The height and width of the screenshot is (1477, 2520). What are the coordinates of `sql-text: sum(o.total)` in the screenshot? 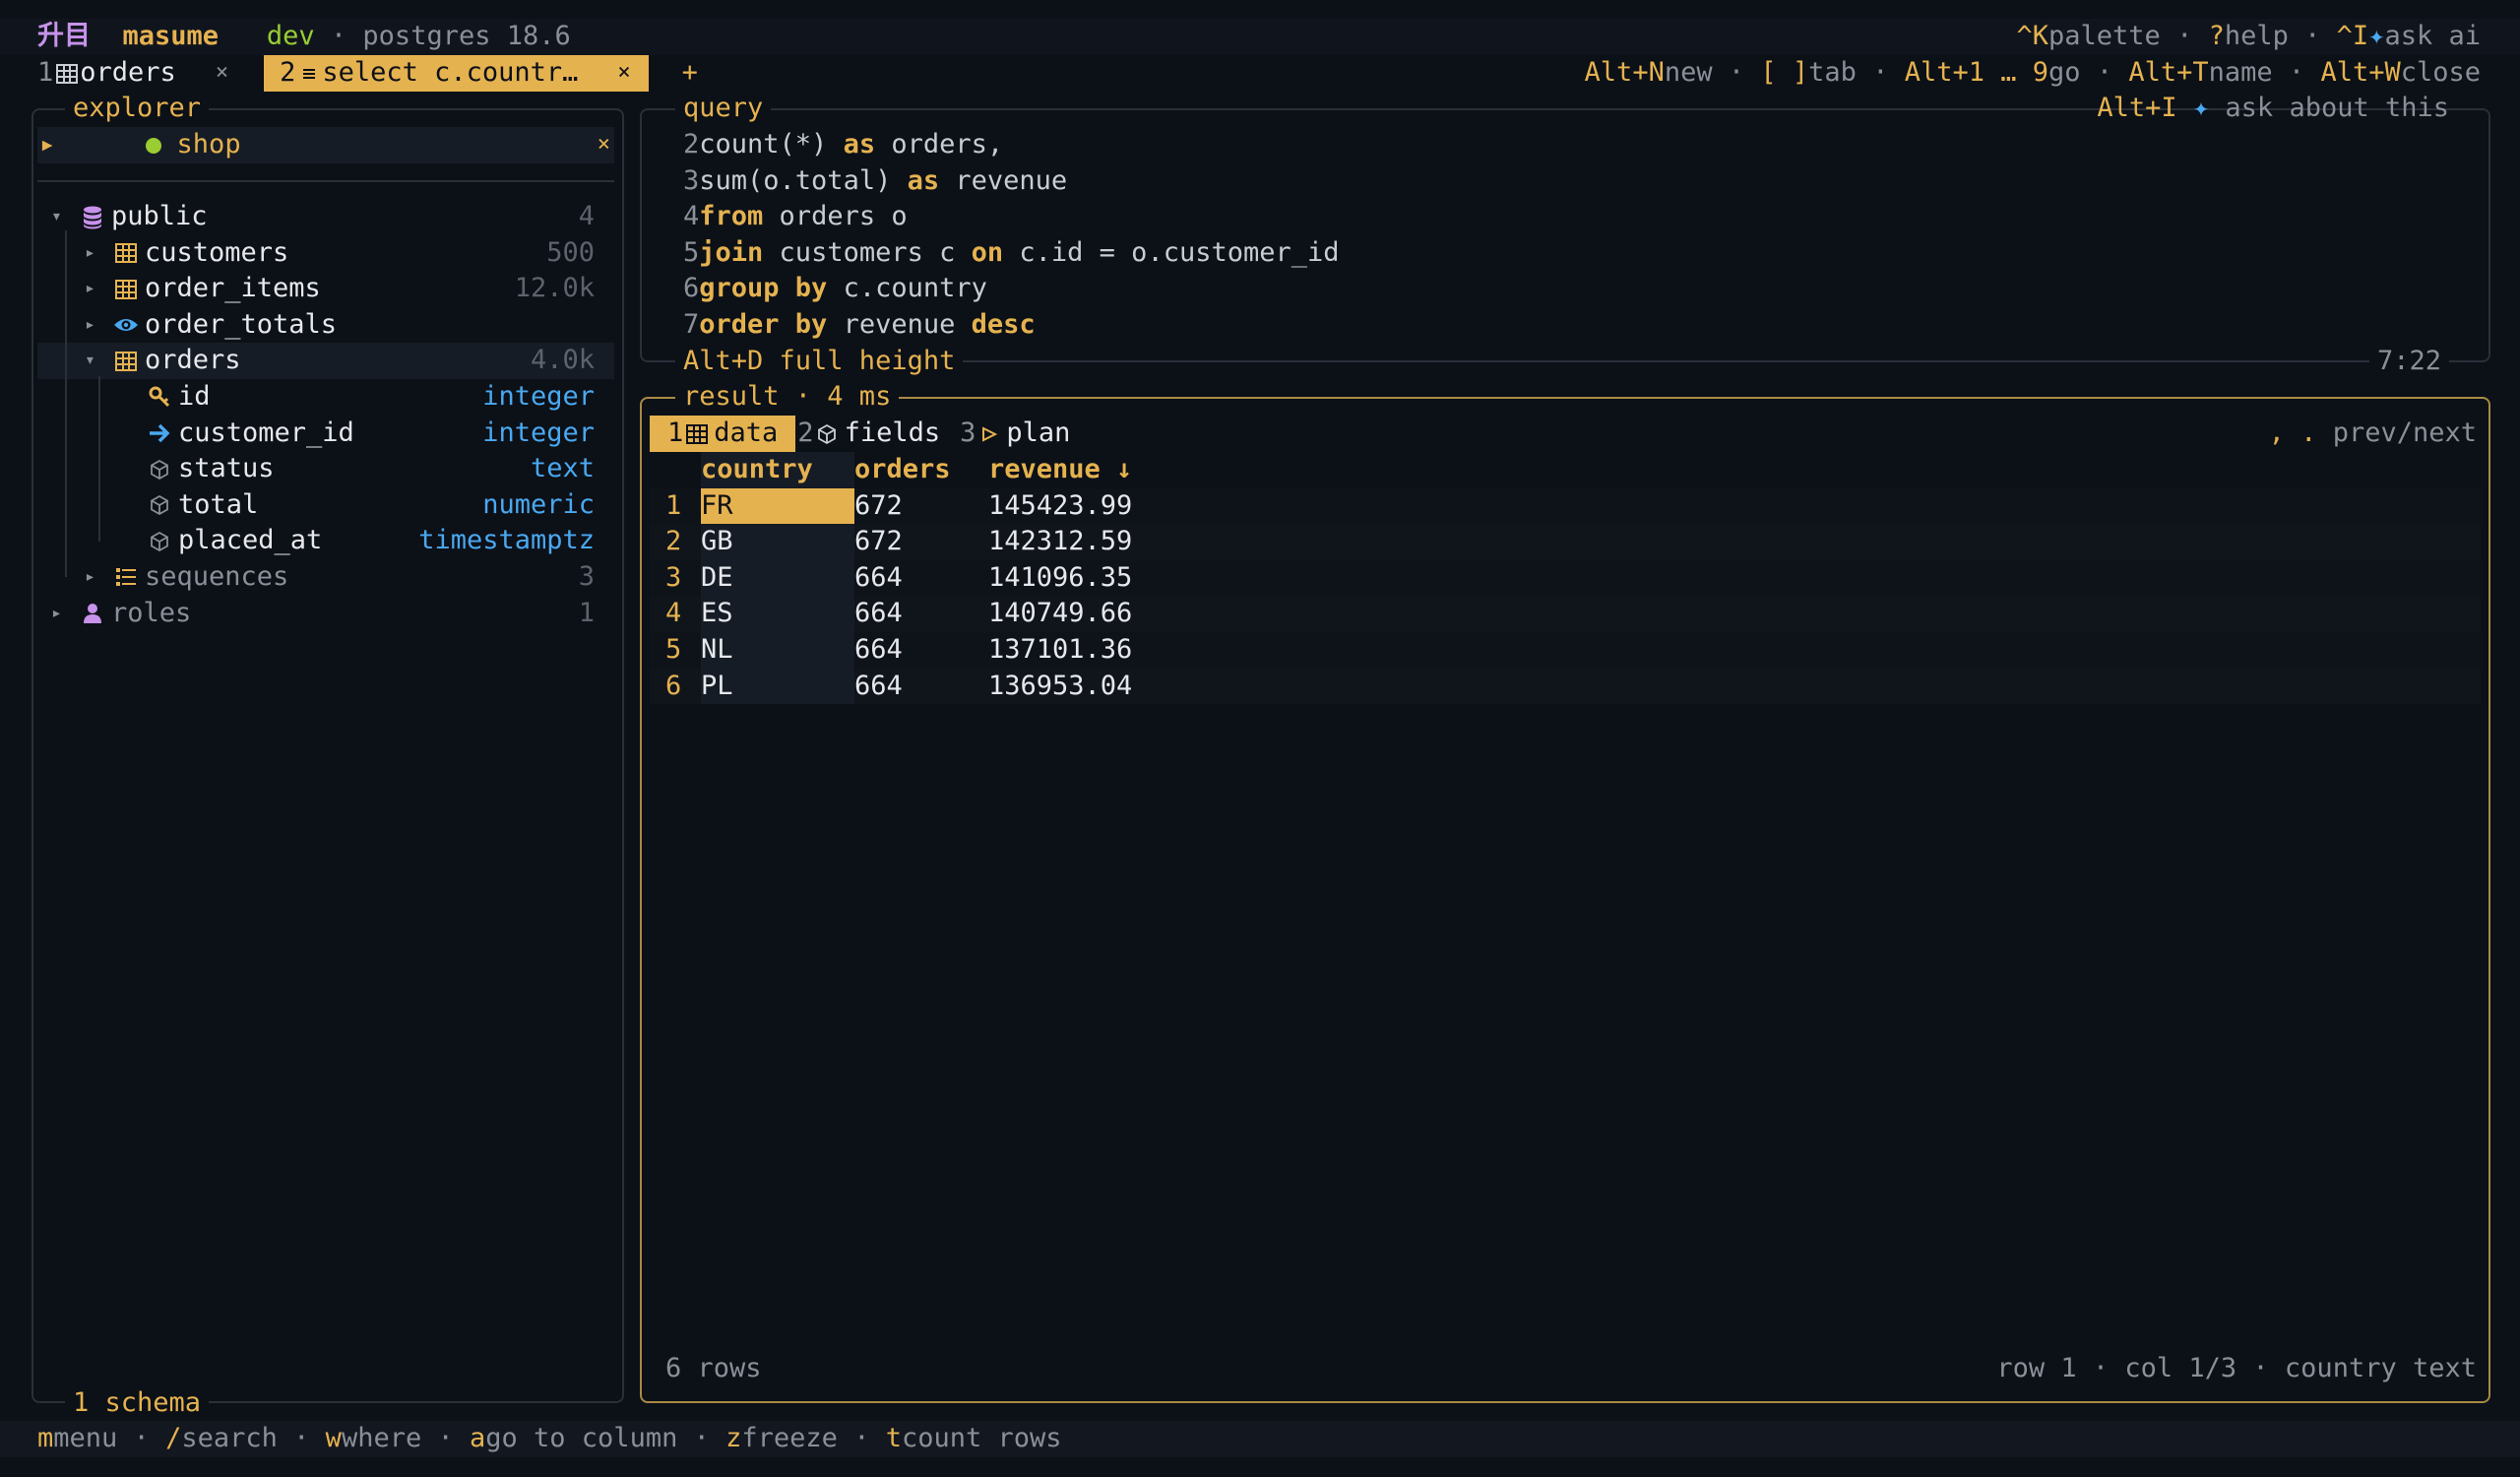 It's located at (803, 180).